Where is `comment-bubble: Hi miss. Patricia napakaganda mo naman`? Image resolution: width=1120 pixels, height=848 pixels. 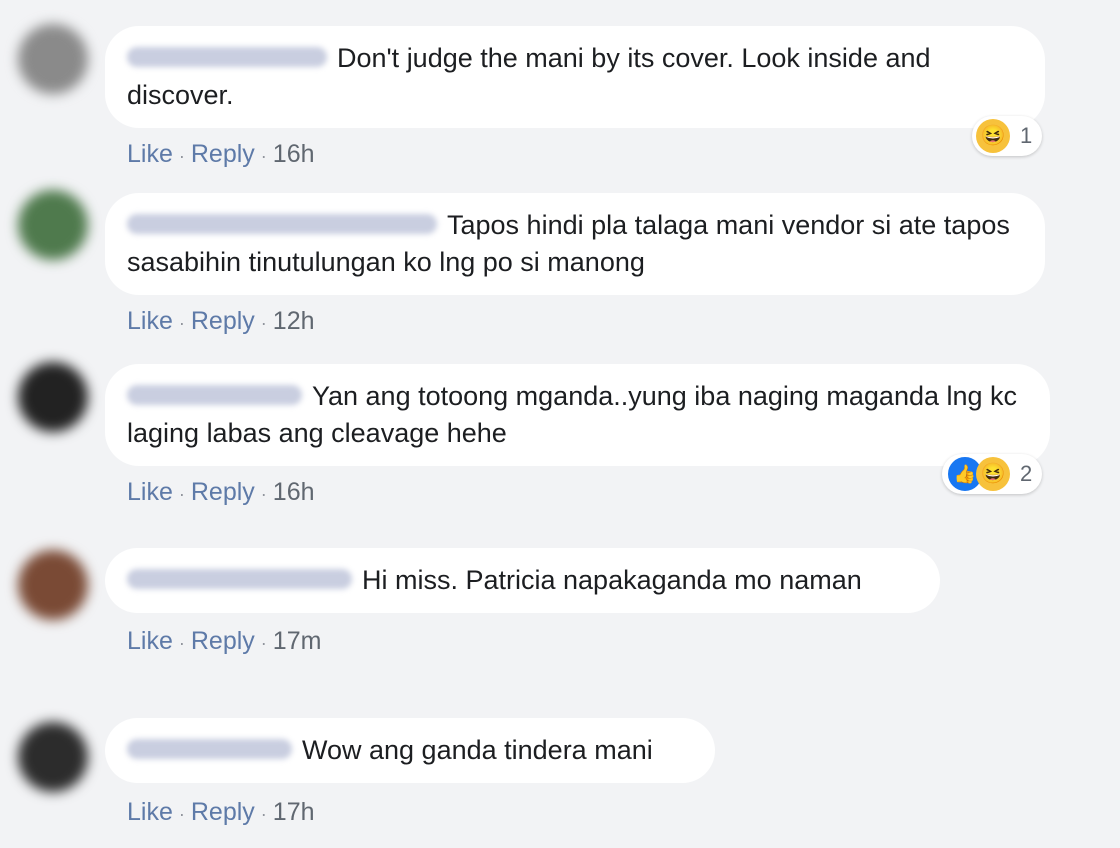 comment-bubble: Hi miss. Patricia napakaganda mo naman is located at coordinates (522, 580).